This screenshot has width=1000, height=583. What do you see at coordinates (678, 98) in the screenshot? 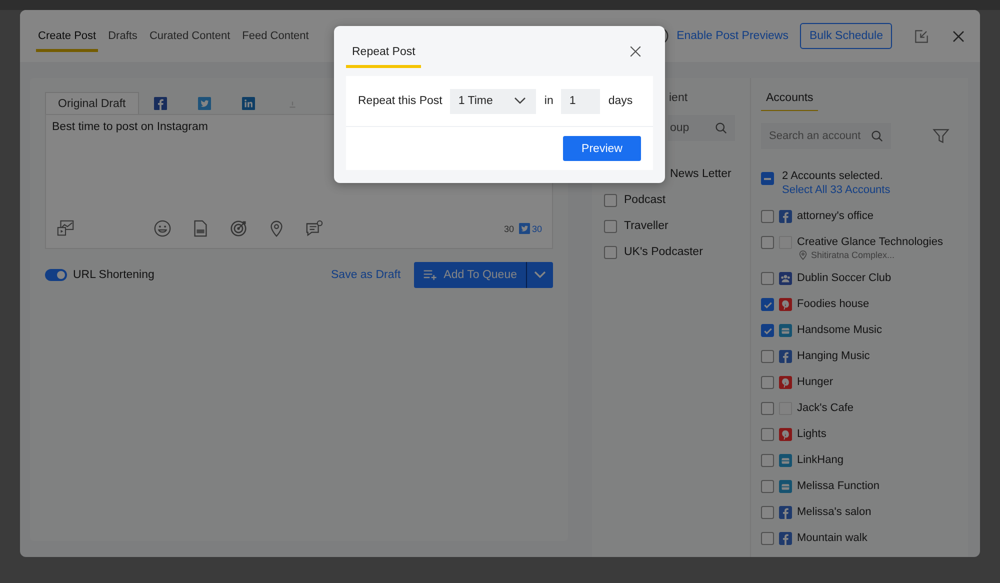
I see `panel-tab: ient` at bounding box center [678, 98].